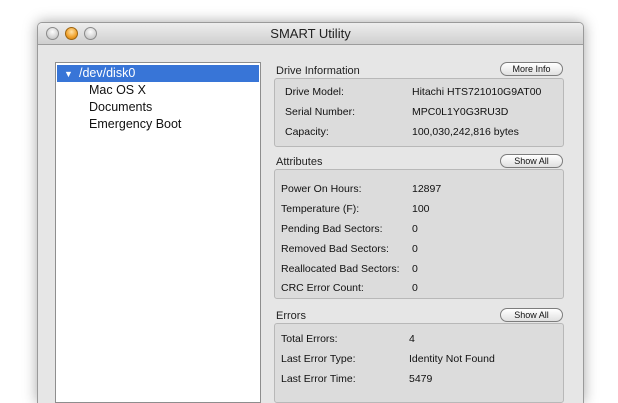 This screenshot has height=403, width=618. I want to click on more-info-button: More Info, so click(531, 69).